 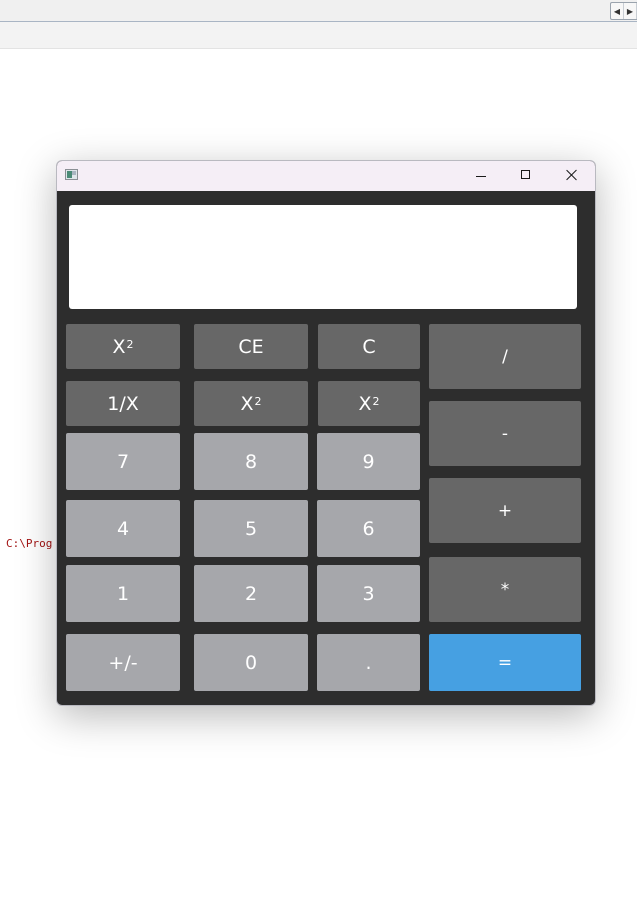 What do you see at coordinates (251, 593) in the screenshot?
I see `digit-2-button: 2` at bounding box center [251, 593].